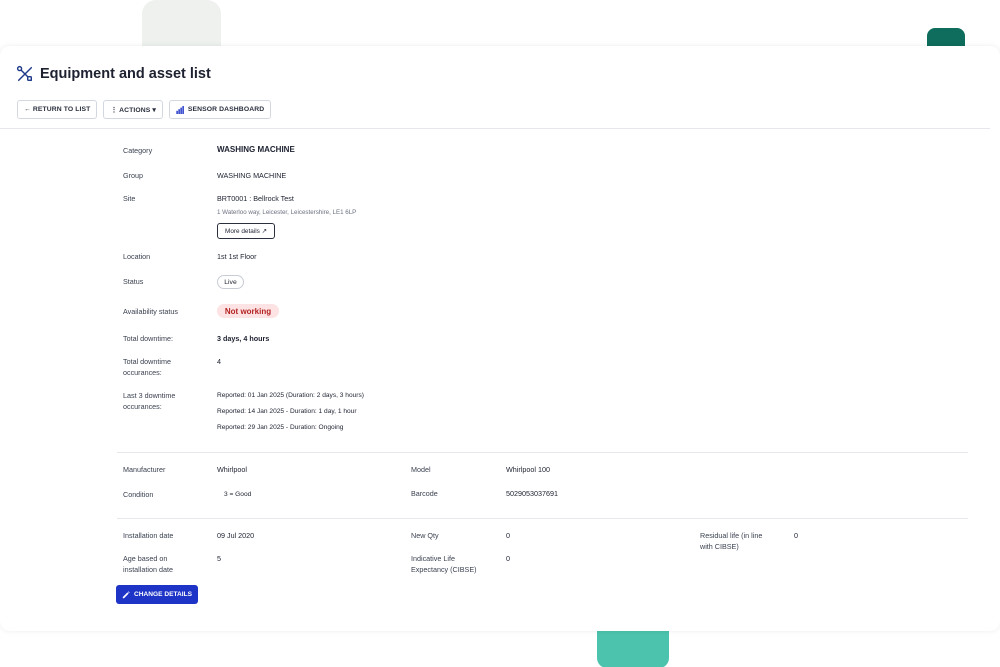 This screenshot has height=667, width=1000. What do you see at coordinates (243, 338) in the screenshot?
I see `total-downtime-value: 3 days, 4 hours` at bounding box center [243, 338].